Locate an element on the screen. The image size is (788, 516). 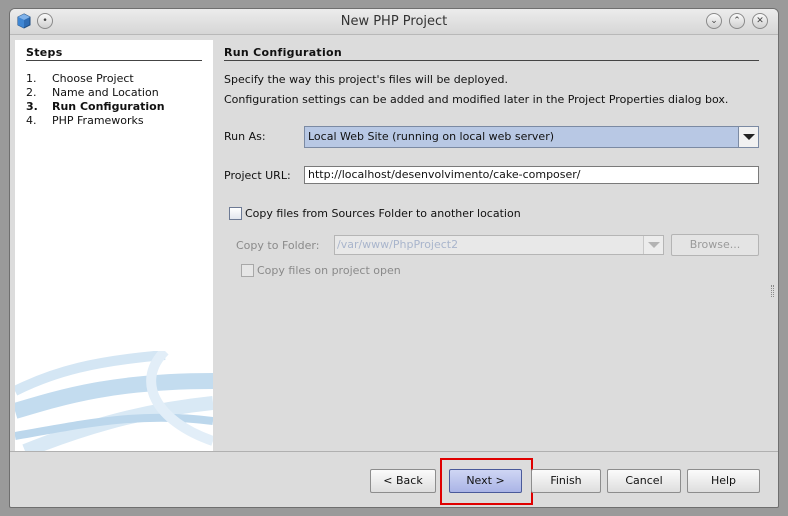
copy-to-folder-value: /var/www/PhpProject2 is located at coordinates (398, 244).